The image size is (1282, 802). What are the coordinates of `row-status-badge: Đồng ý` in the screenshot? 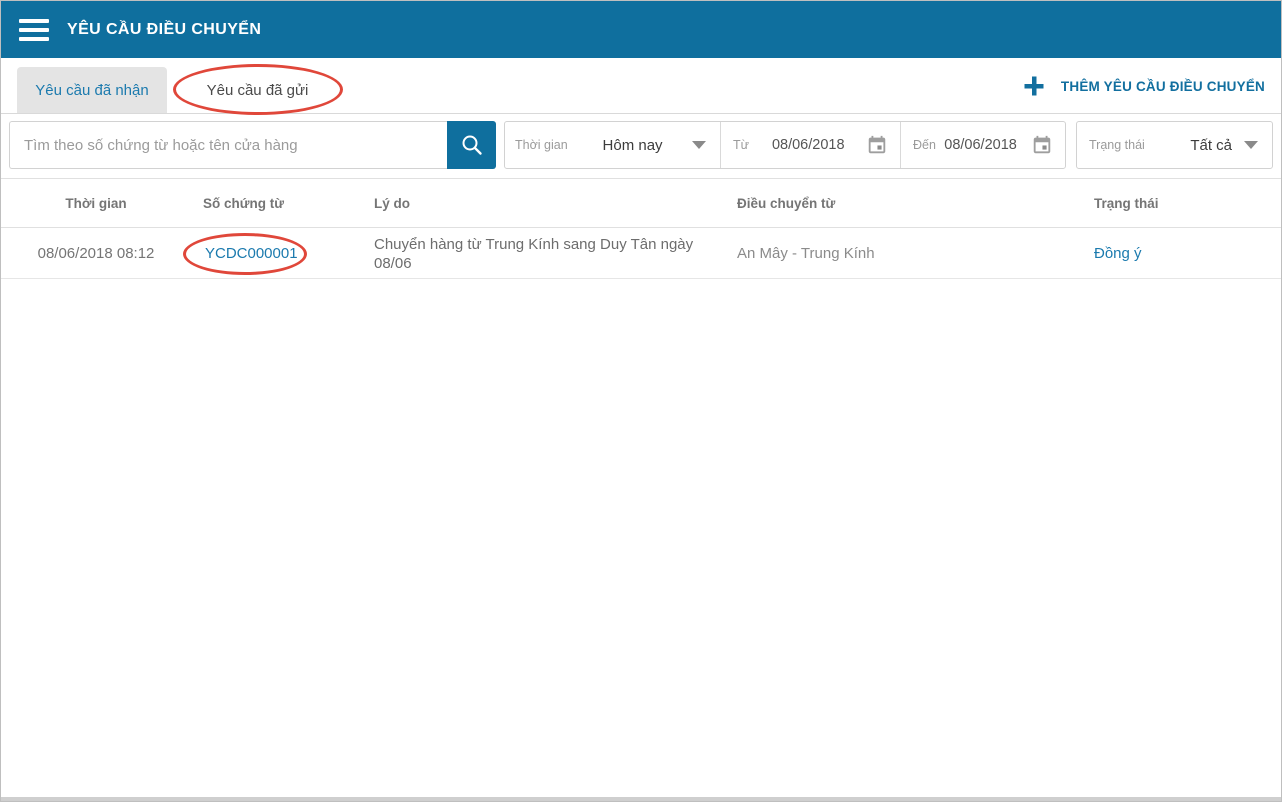 It's located at (1118, 253).